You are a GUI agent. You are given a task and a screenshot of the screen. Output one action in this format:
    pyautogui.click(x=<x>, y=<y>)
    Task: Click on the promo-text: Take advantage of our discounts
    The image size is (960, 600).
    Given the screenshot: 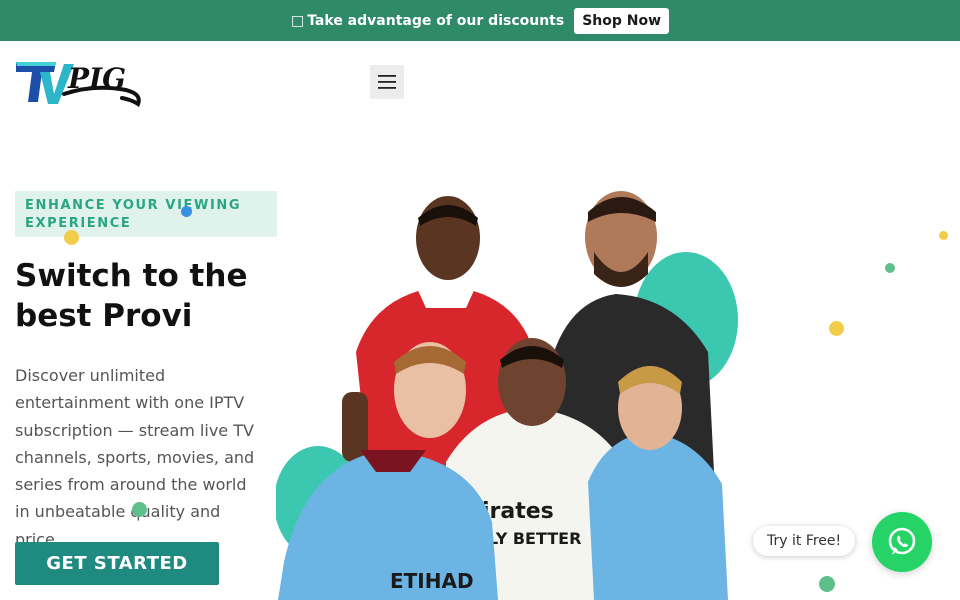 What is the action you would take?
    pyautogui.click(x=436, y=20)
    